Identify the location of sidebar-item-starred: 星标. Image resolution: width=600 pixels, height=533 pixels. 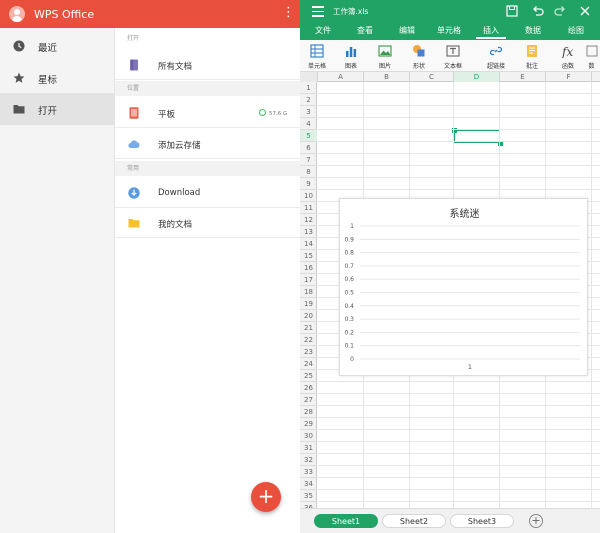
(57, 78).